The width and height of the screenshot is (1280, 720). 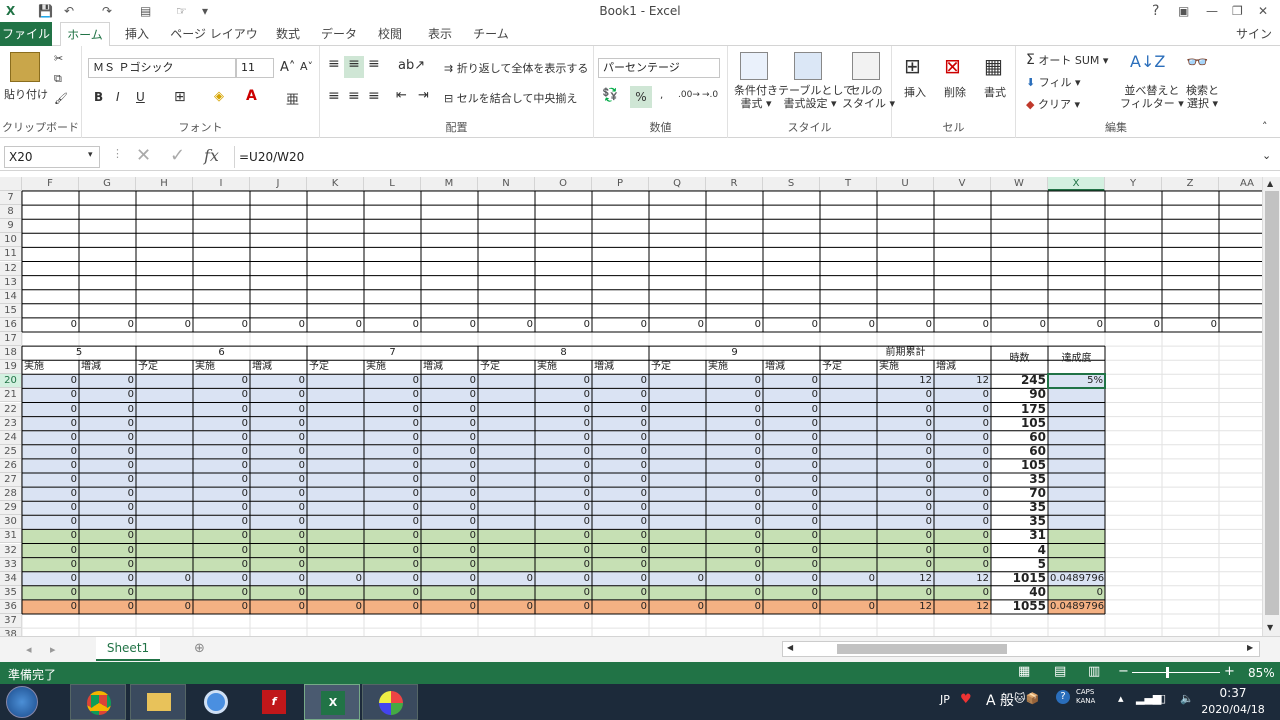 What do you see at coordinates (392, 452) in the screenshot?
I see `cell-L25: 0` at bounding box center [392, 452].